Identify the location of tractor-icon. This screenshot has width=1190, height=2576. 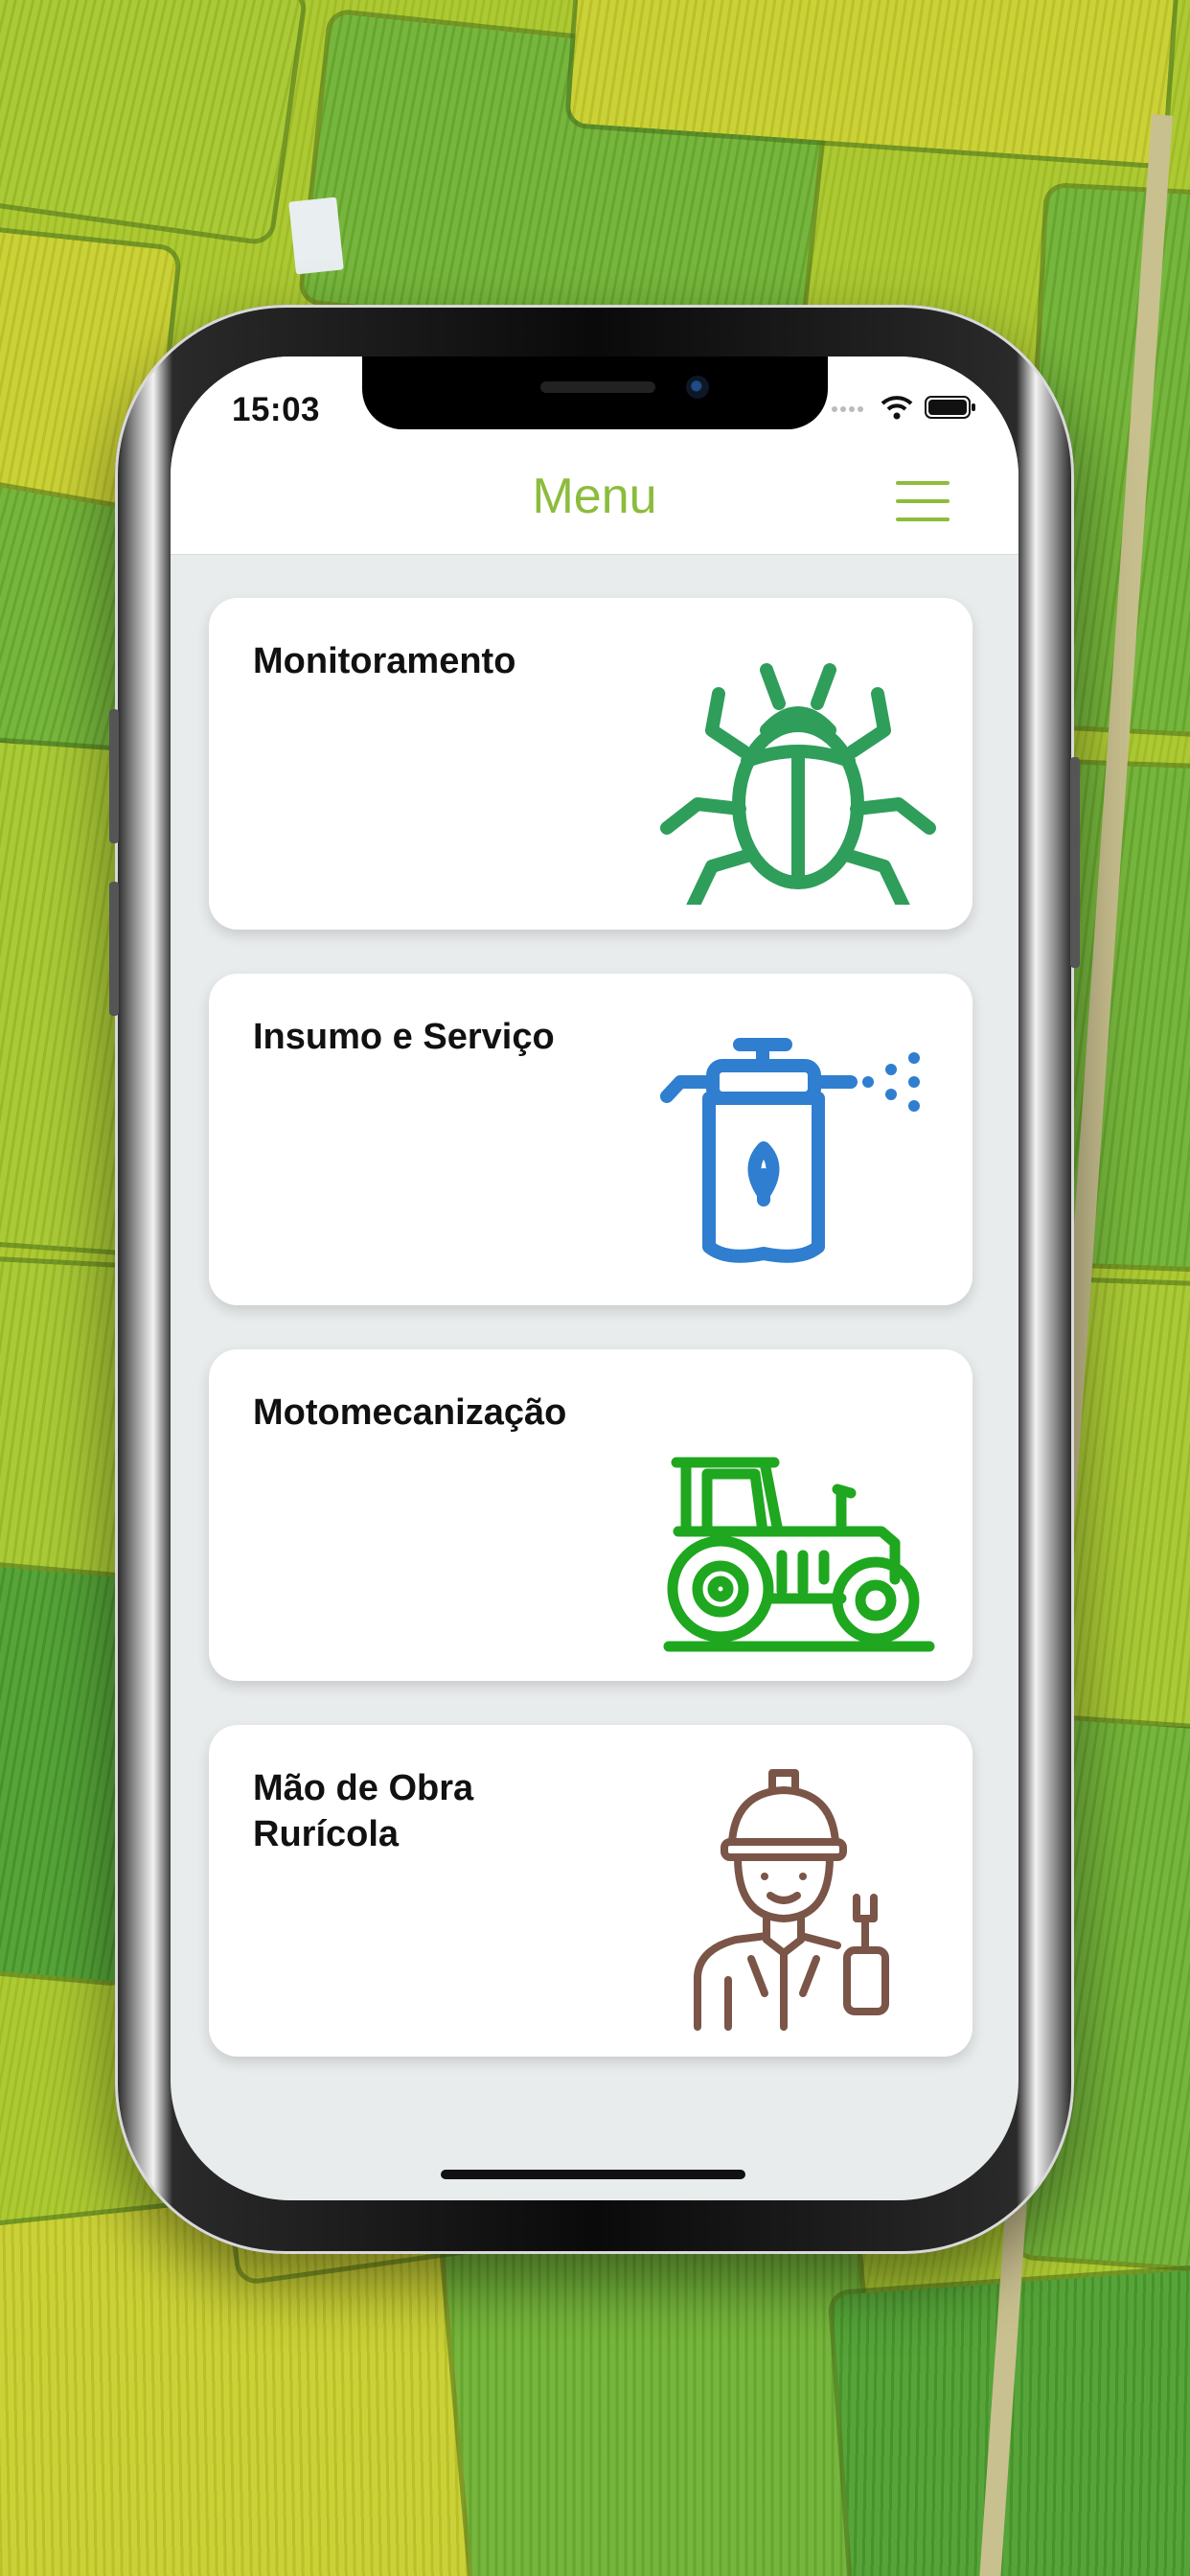
(799, 1554).